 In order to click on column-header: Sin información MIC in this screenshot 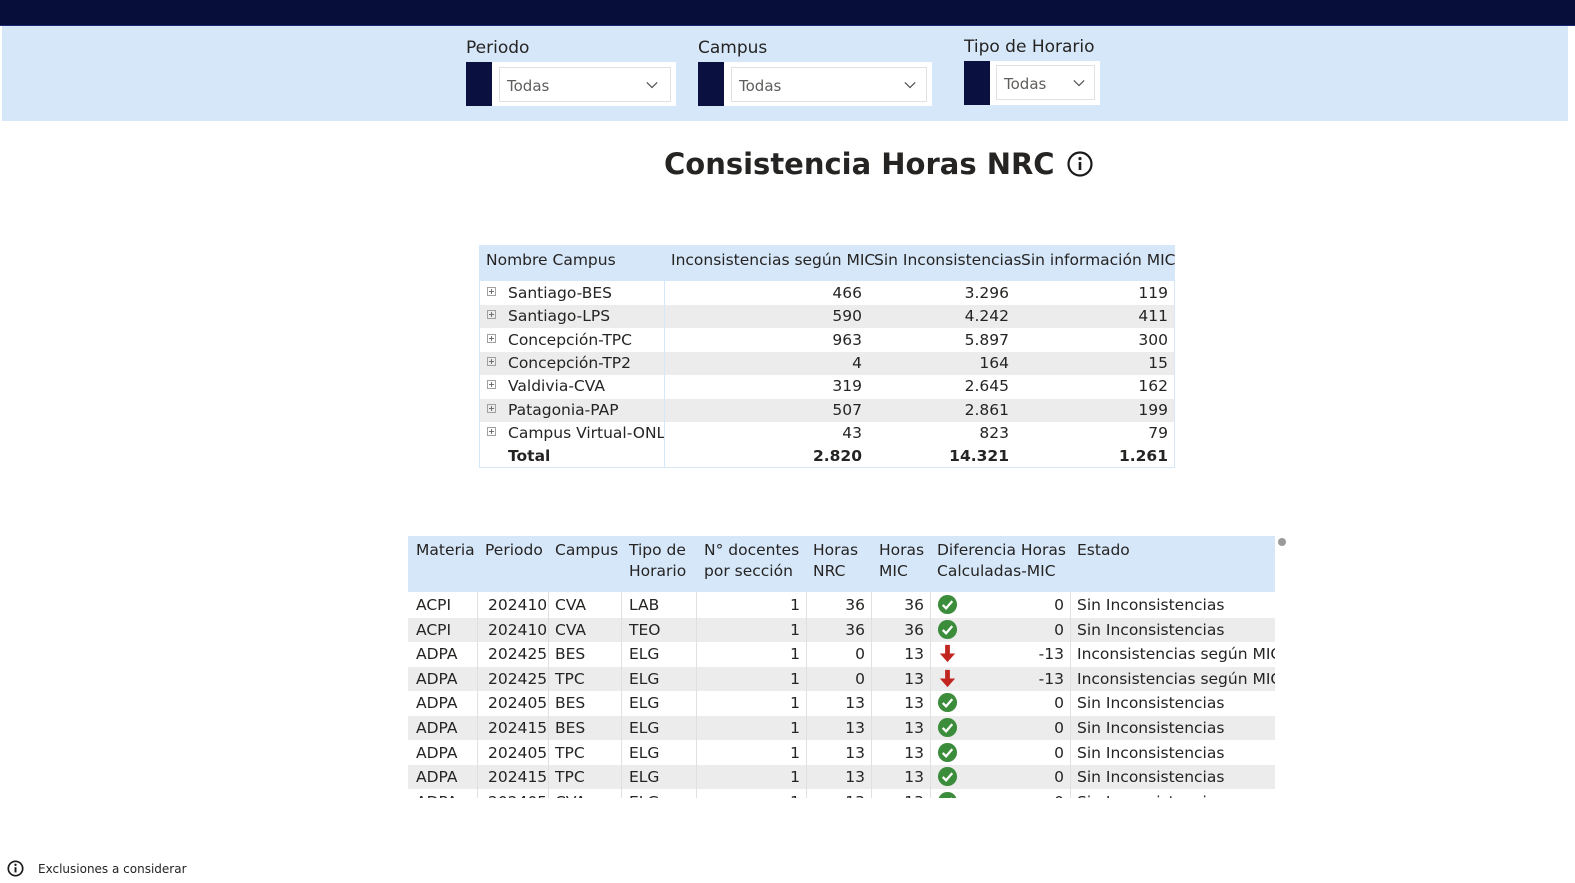, I will do `click(1098, 260)`.